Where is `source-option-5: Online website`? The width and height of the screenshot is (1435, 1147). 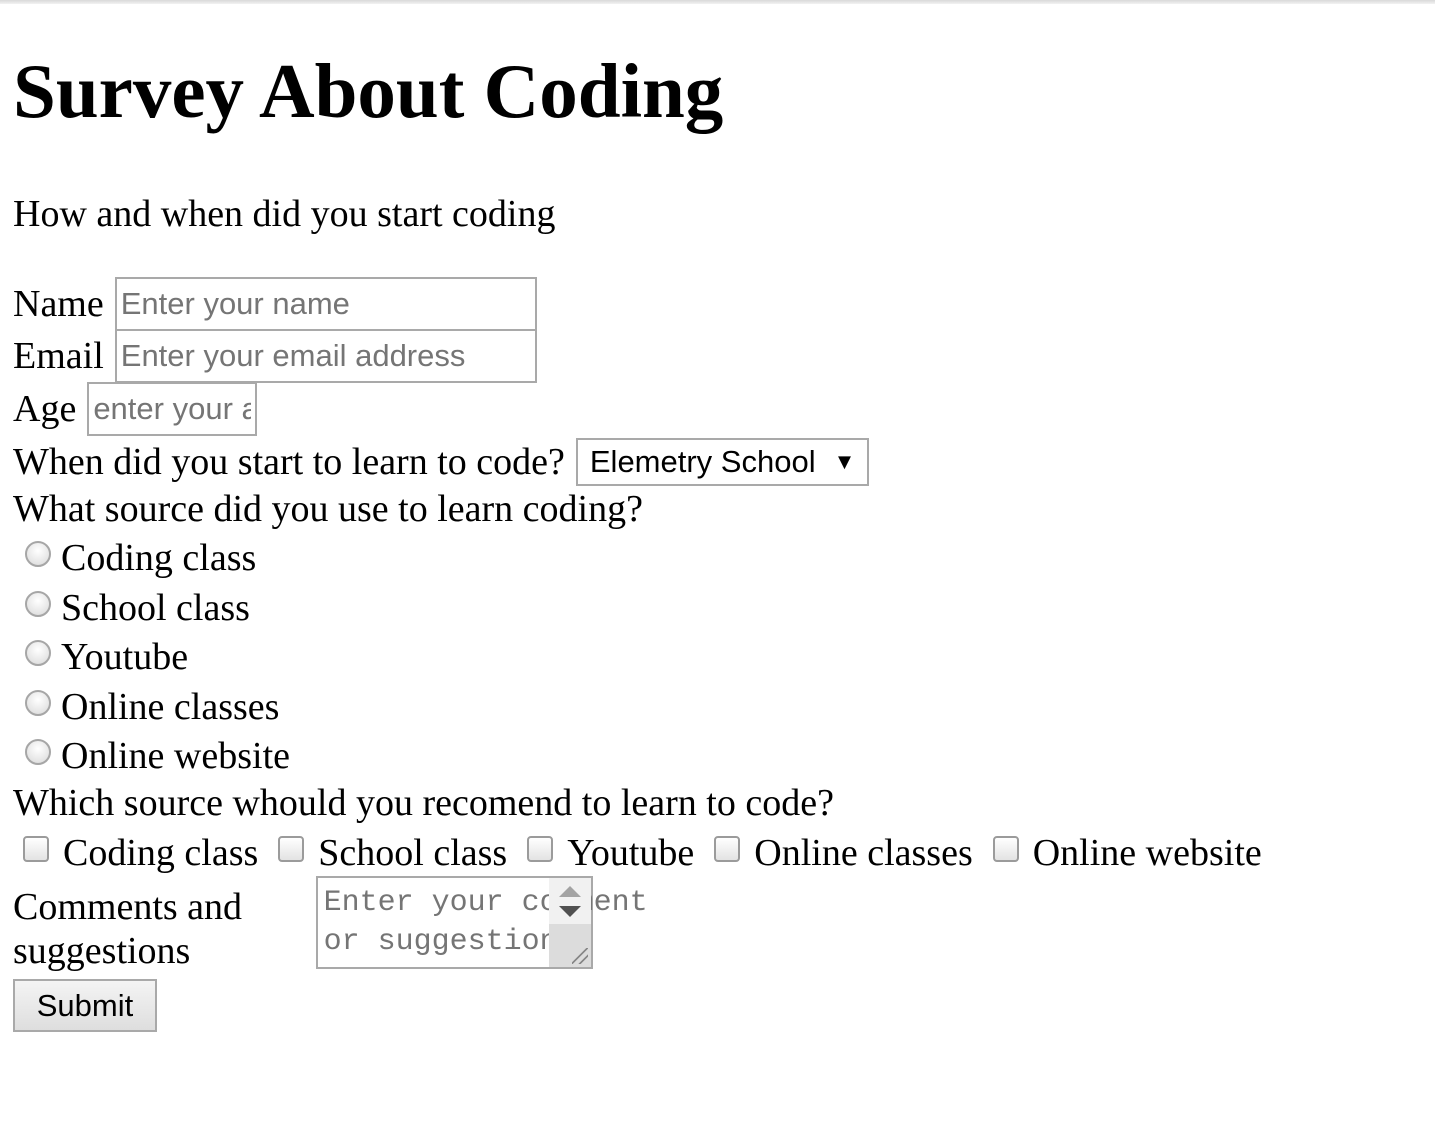
source-option-5: Online website is located at coordinates (157, 756).